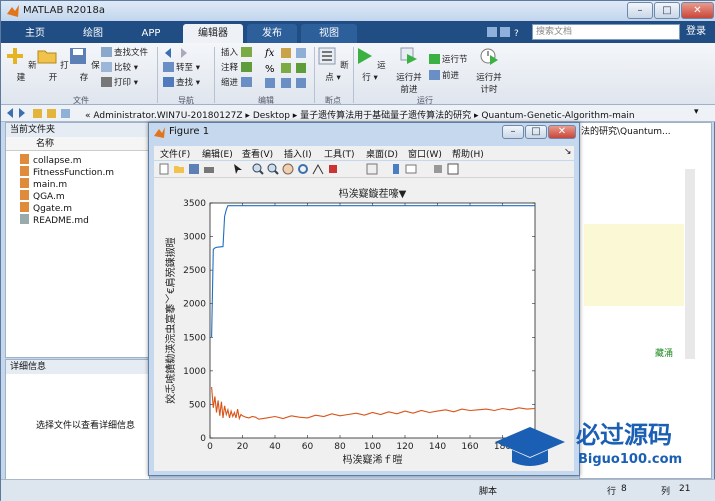 The image size is (715, 501). Describe the element at coordinates (640, 10) in the screenshot. I see `minimize-button: –` at that location.